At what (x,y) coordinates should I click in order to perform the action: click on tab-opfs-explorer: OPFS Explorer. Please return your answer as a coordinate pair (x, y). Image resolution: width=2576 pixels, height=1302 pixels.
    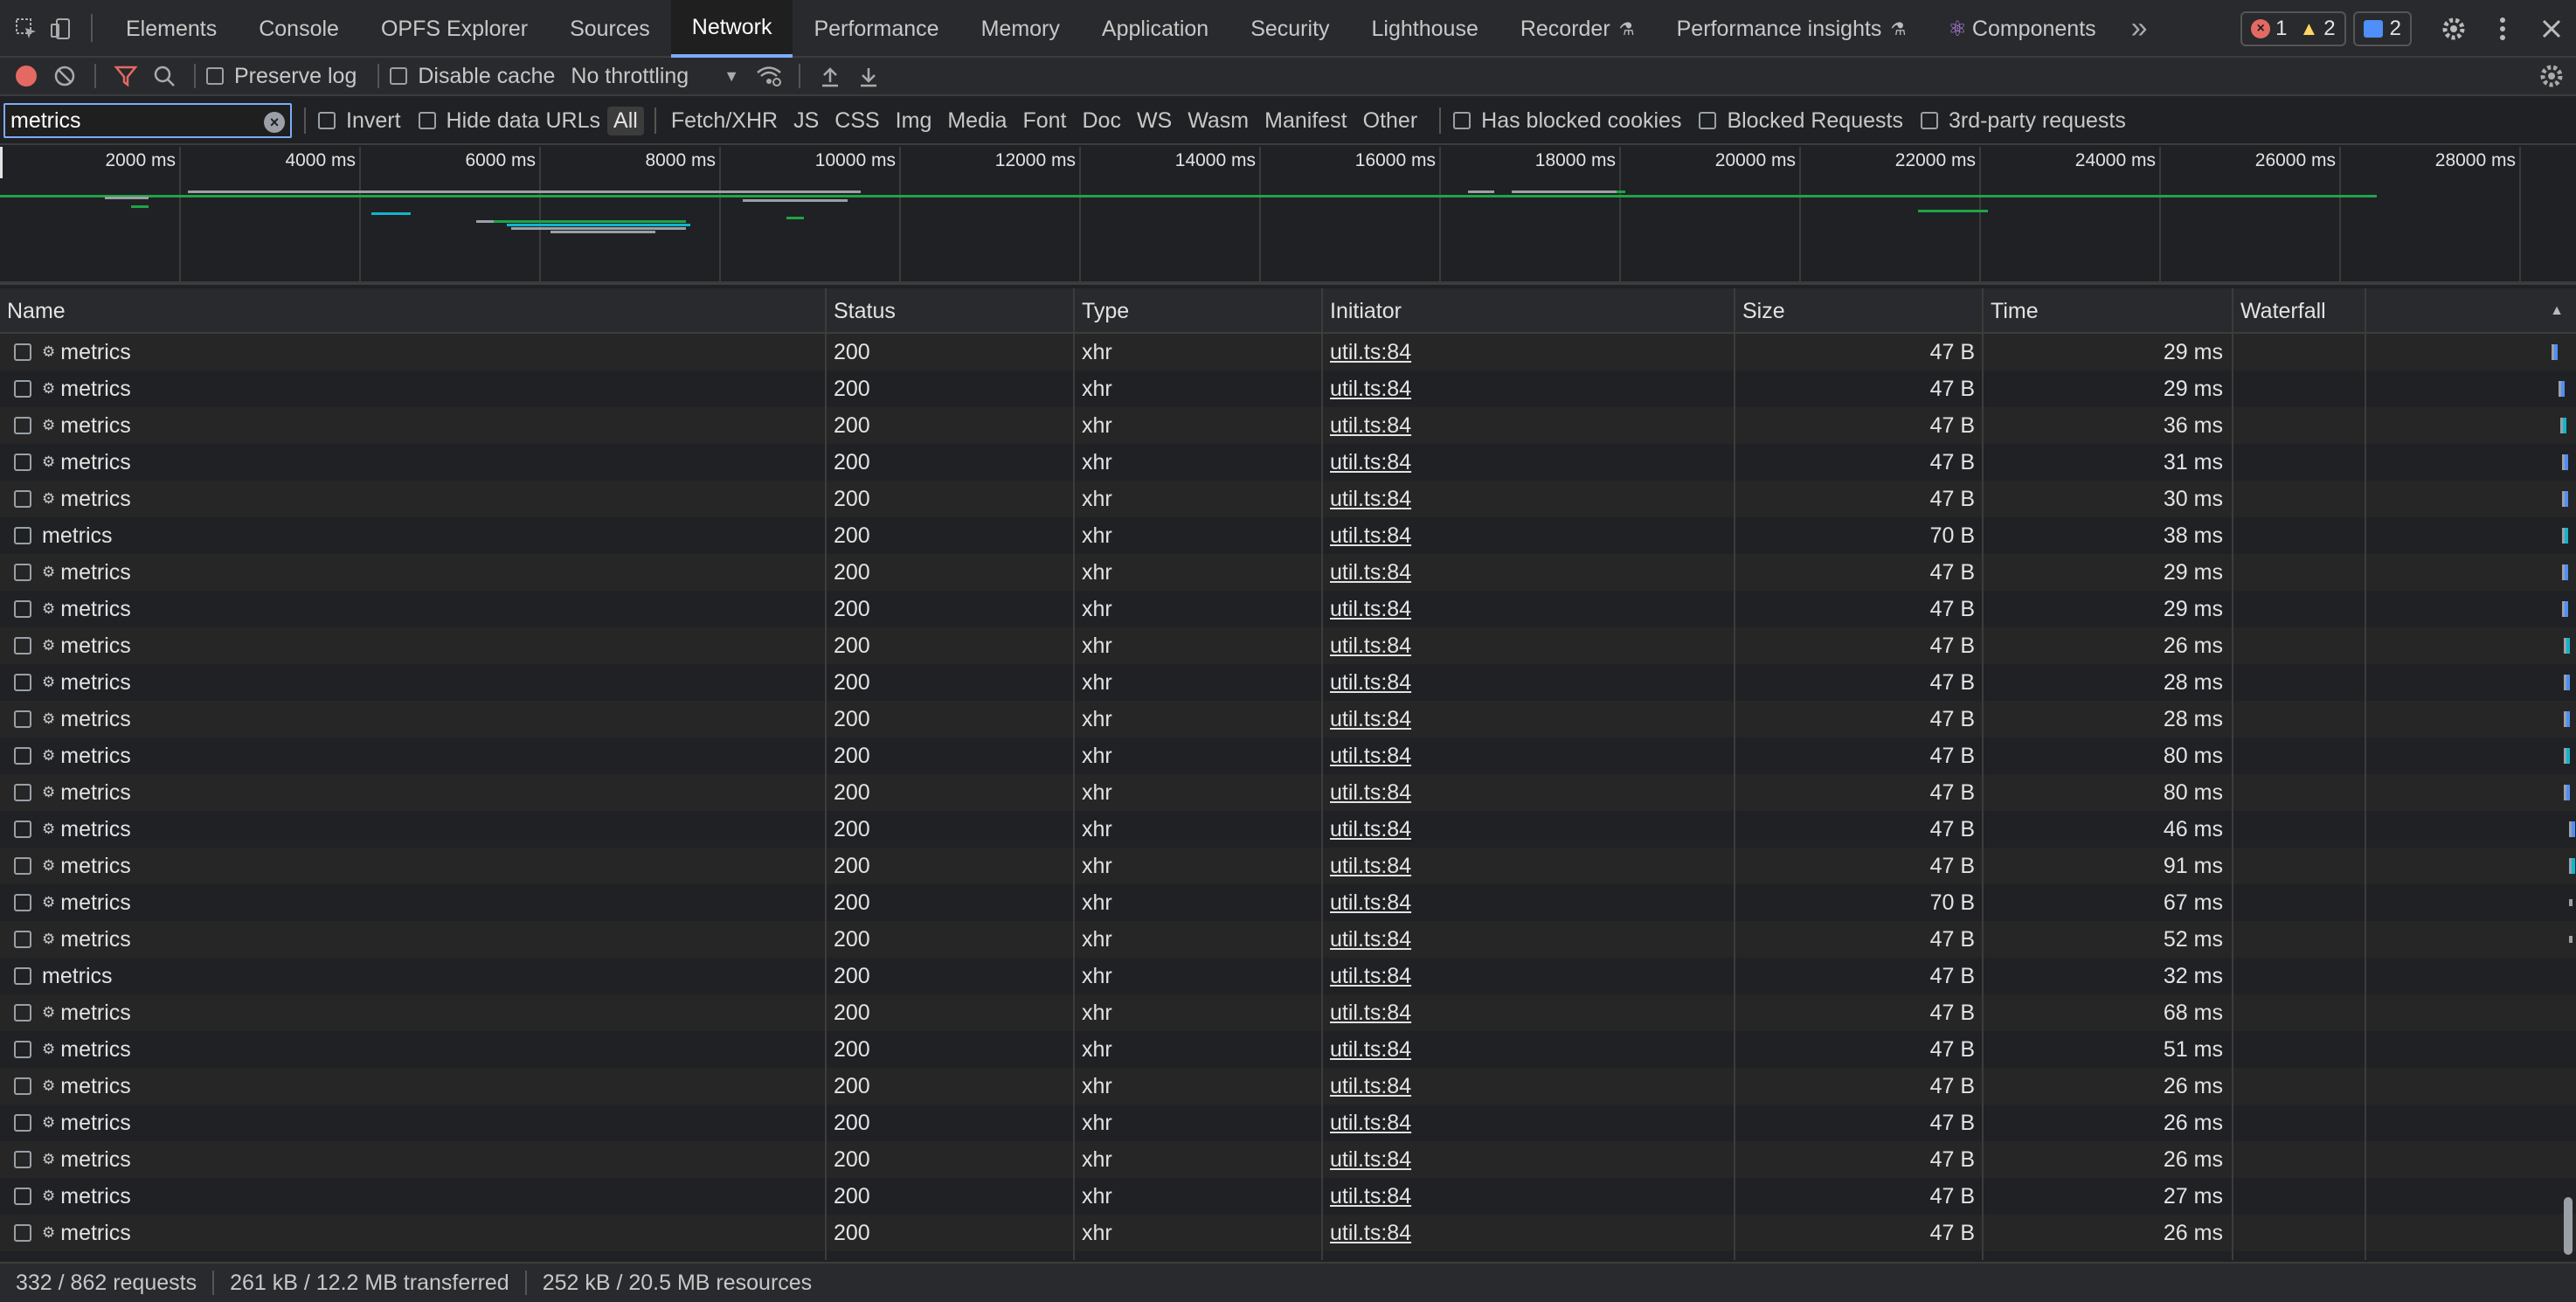
    Looking at the image, I should click on (454, 29).